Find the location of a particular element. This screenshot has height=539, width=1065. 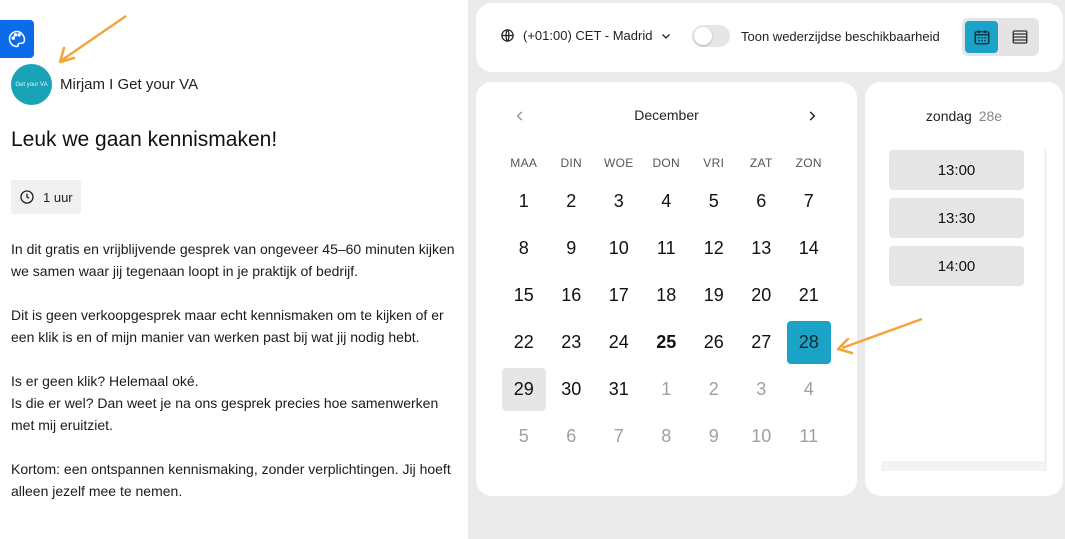

timezone-select: (+01:00) CET - Madrid is located at coordinates (586, 35).